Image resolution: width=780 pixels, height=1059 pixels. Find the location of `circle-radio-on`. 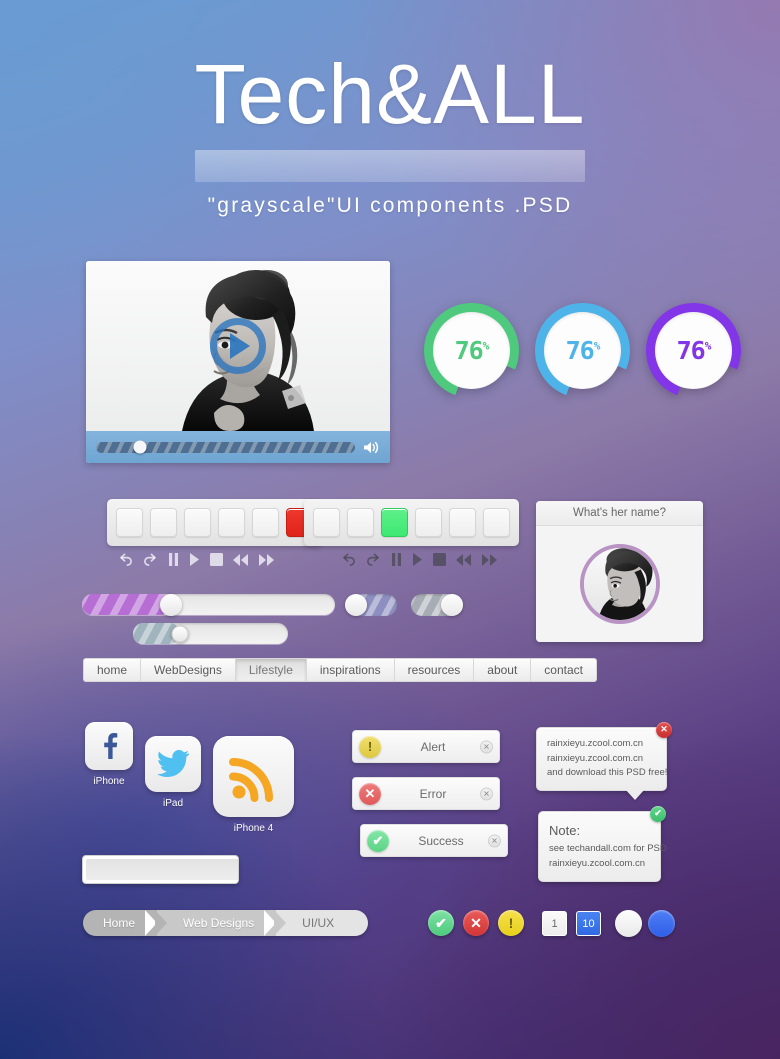

circle-radio-on is located at coordinates (661, 923).